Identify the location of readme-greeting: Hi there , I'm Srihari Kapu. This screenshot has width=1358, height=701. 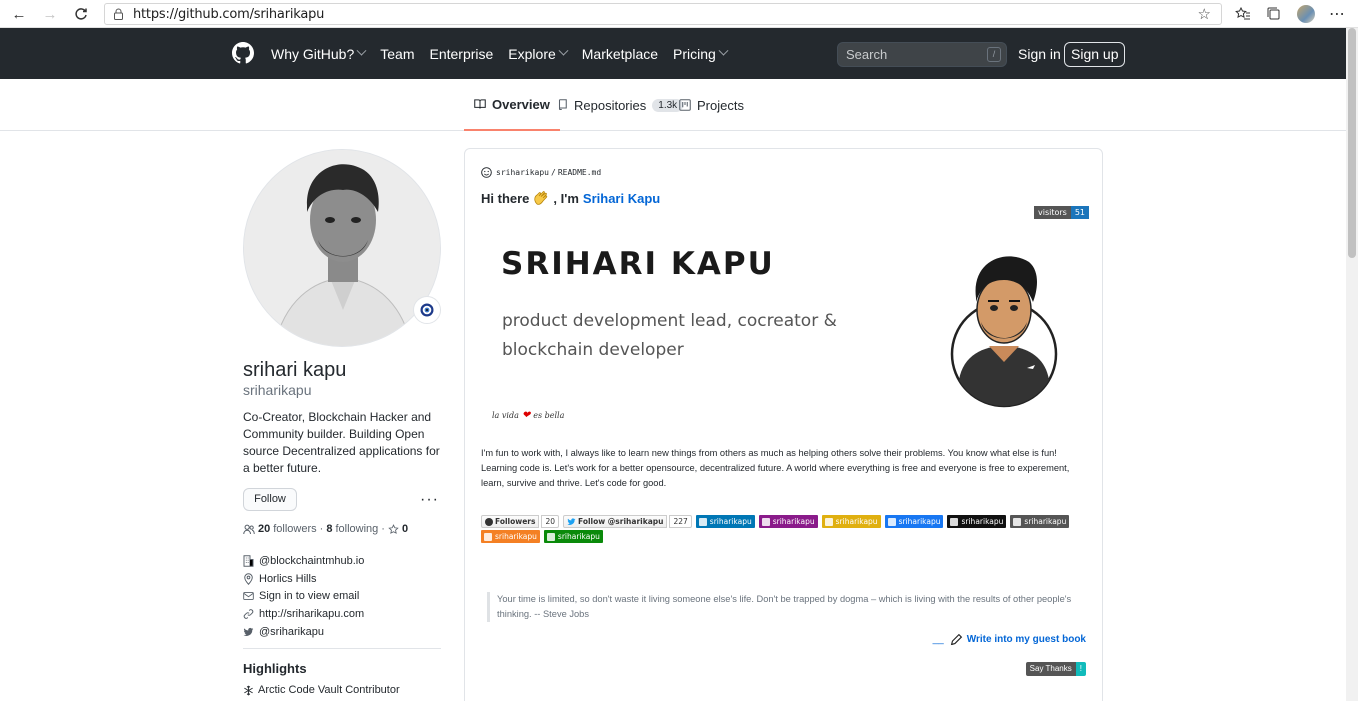
(570, 198).